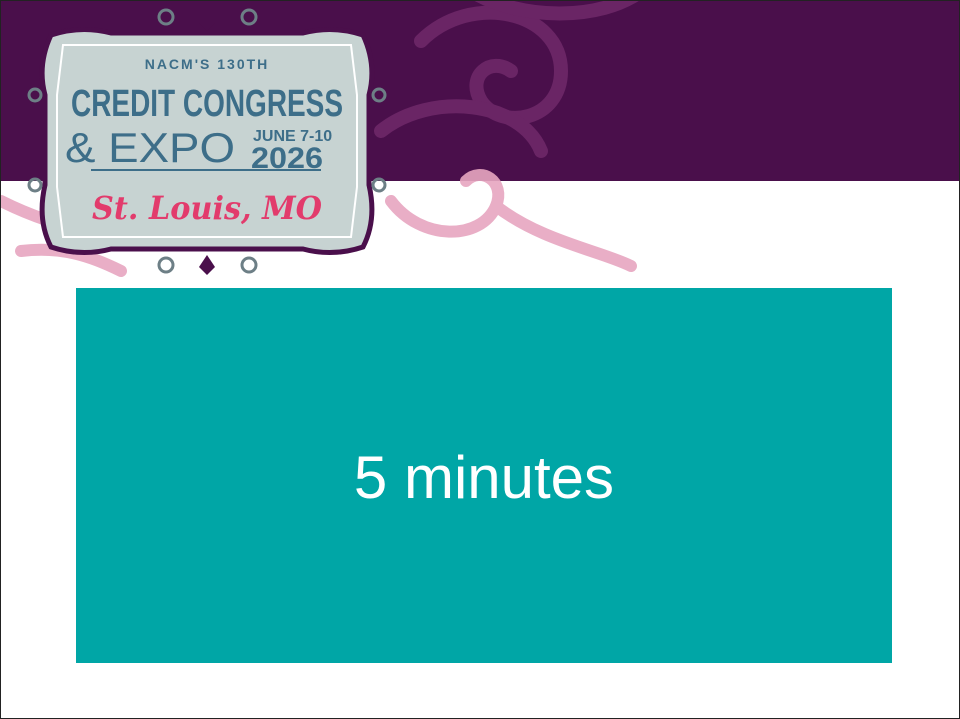  What do you see at coordinates (207, 64) in the screenshot?
I see `logo-kicker: NACM'S 130TH` at bounding box center [207, 64].